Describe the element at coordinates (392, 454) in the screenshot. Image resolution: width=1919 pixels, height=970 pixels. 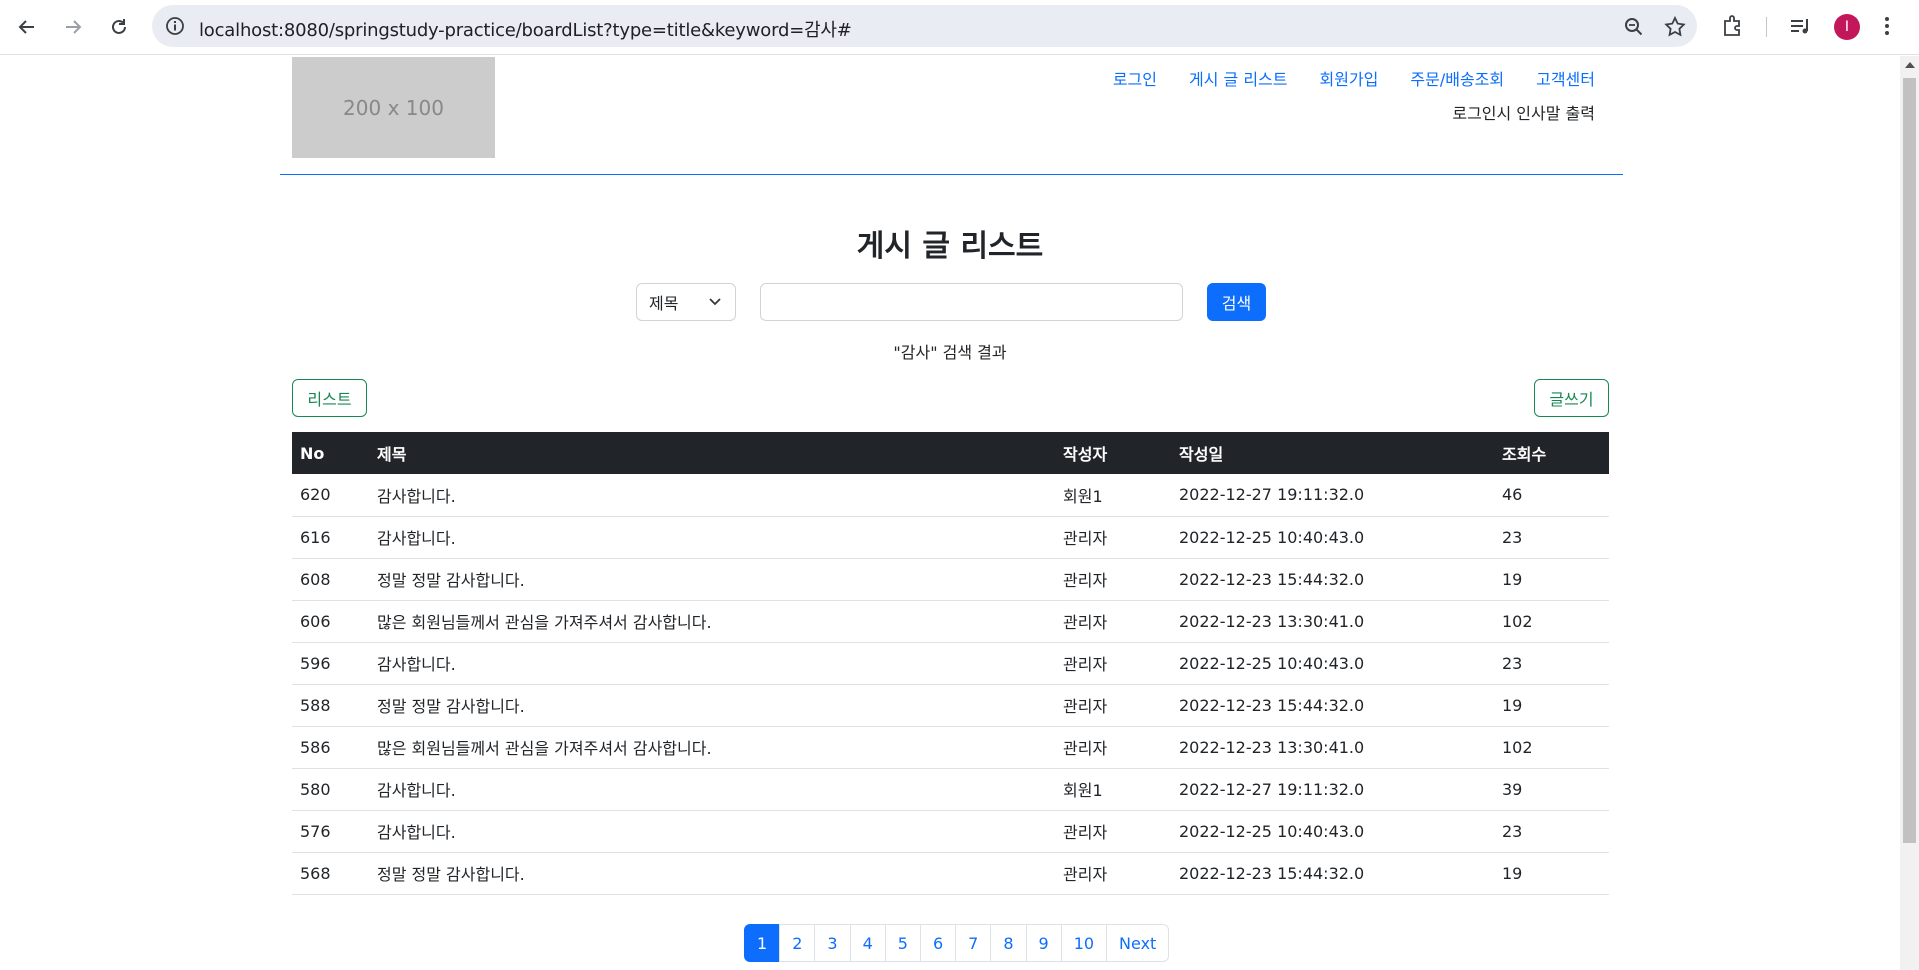
I see `header-title: 제목` at that location.